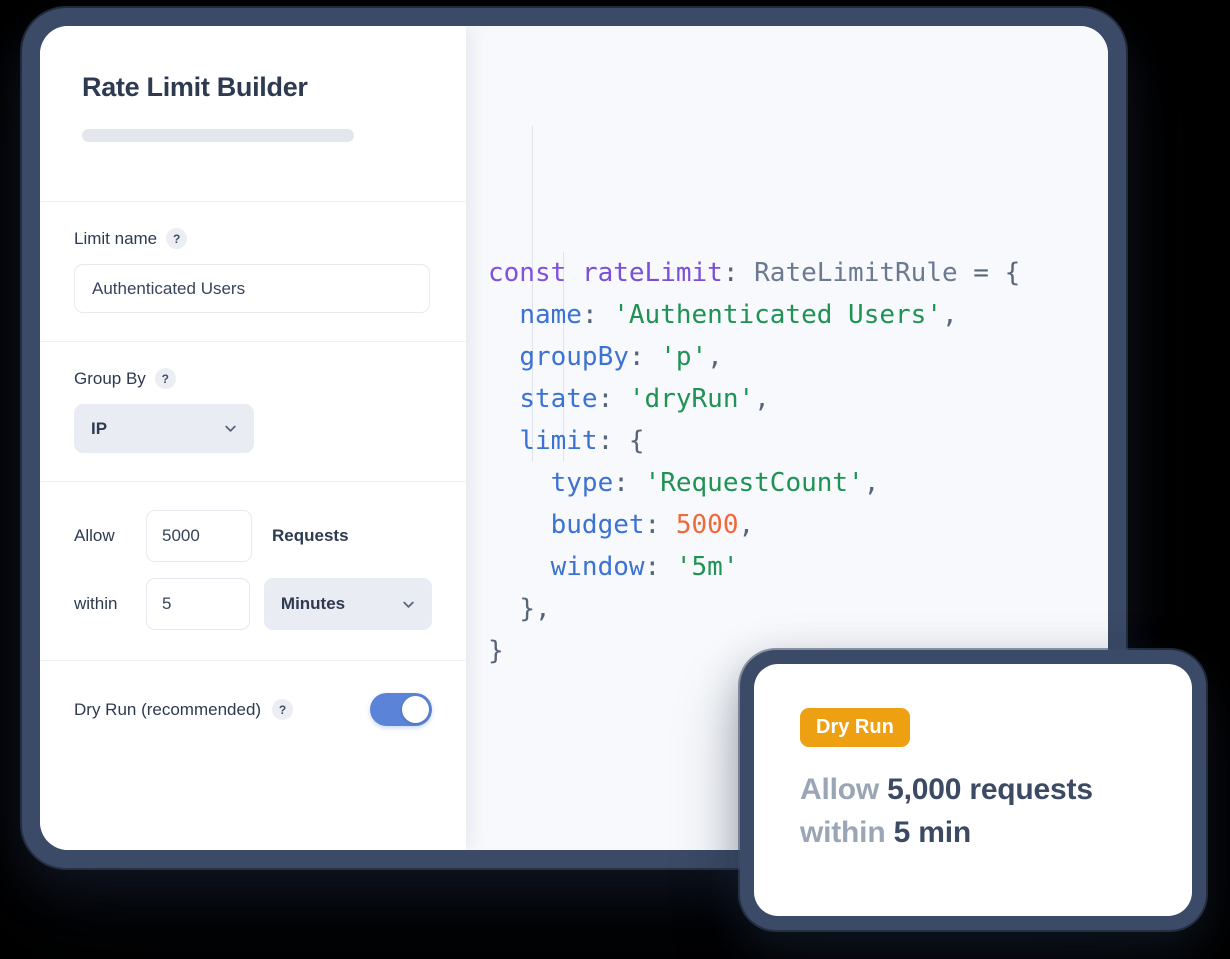 The height and width of the screenshot is (959, 1230). What do you see at coordinates (253, 755) in the screenshot?
I see `section-dry-run: Dry Run (recommended) ?` at bounding box center [253, 755].